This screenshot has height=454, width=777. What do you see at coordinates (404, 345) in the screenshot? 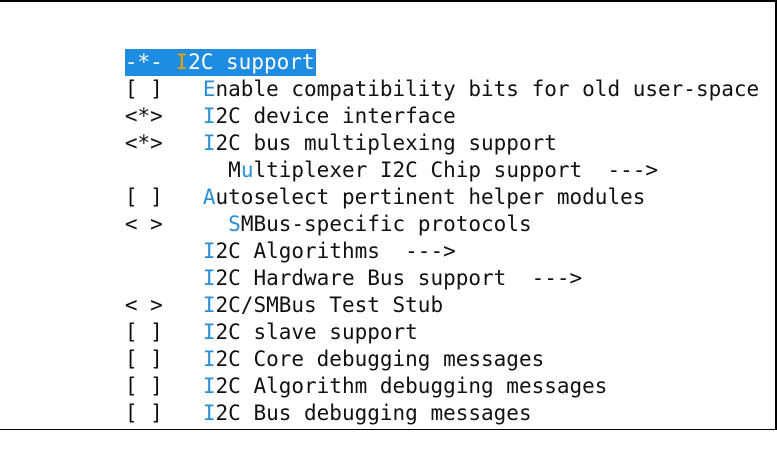
I see `menu-item-i2c-core-debugging: [ ] I2C Core debugging messages` at bounding box center [404, 345].